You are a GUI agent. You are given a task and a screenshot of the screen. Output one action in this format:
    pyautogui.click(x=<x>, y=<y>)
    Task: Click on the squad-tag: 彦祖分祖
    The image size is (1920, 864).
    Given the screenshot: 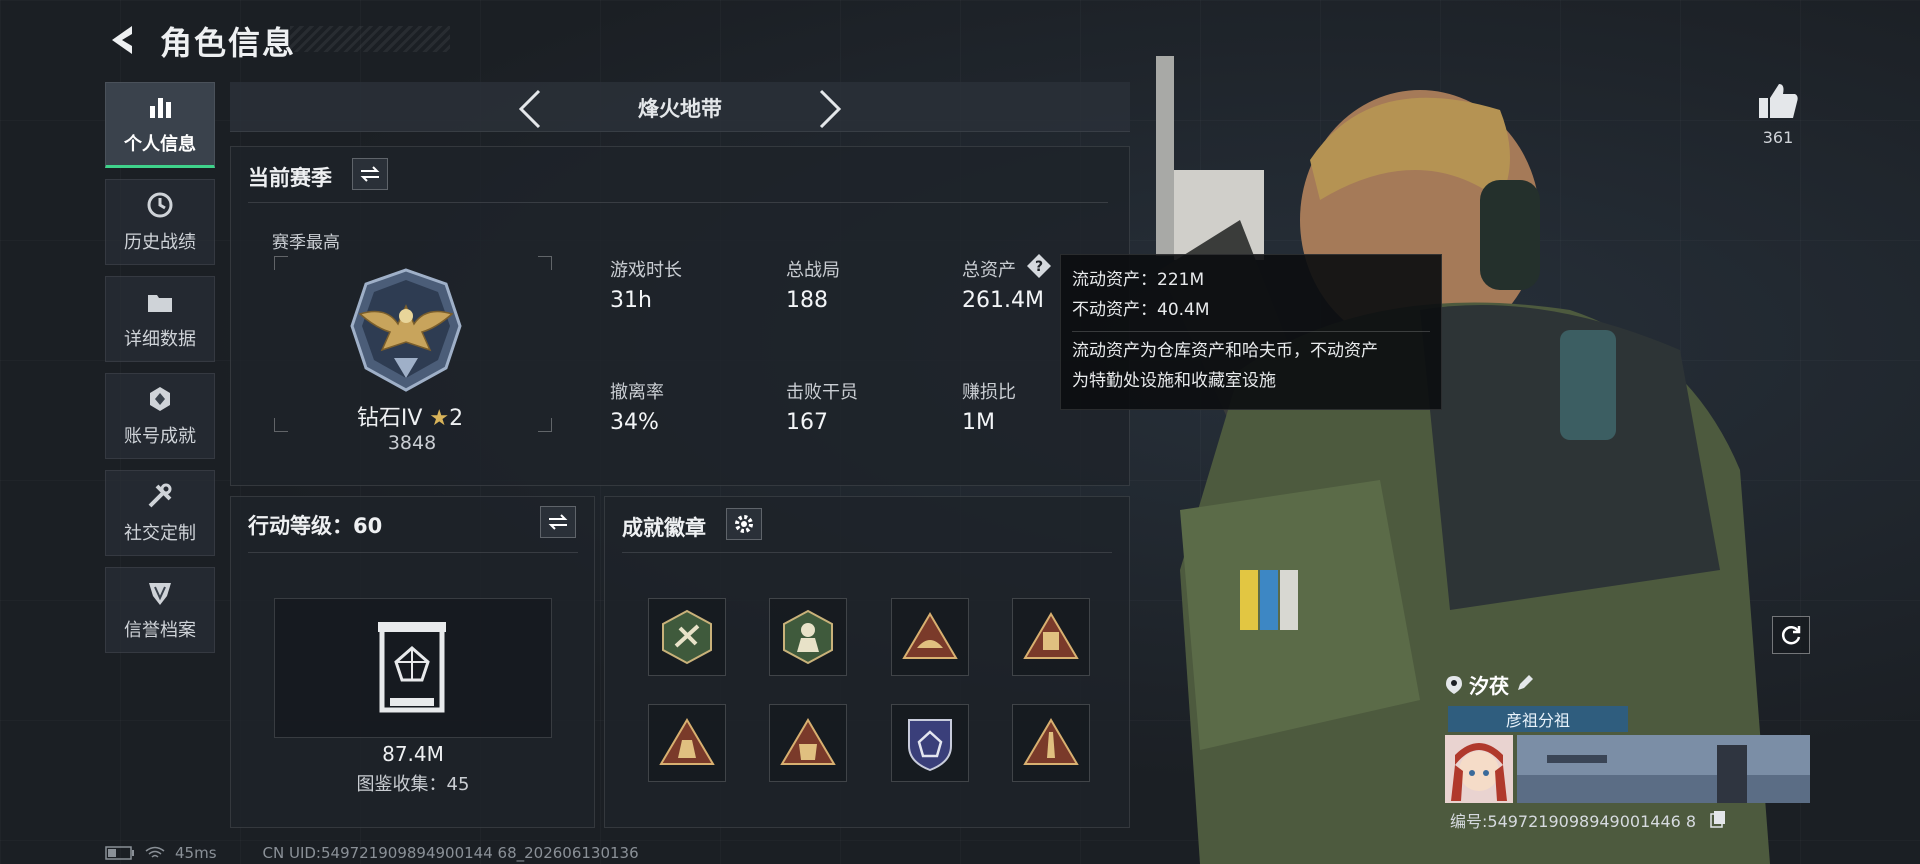 What is the action you would take?
    pyautogui.click(x=1538, y=719)
    